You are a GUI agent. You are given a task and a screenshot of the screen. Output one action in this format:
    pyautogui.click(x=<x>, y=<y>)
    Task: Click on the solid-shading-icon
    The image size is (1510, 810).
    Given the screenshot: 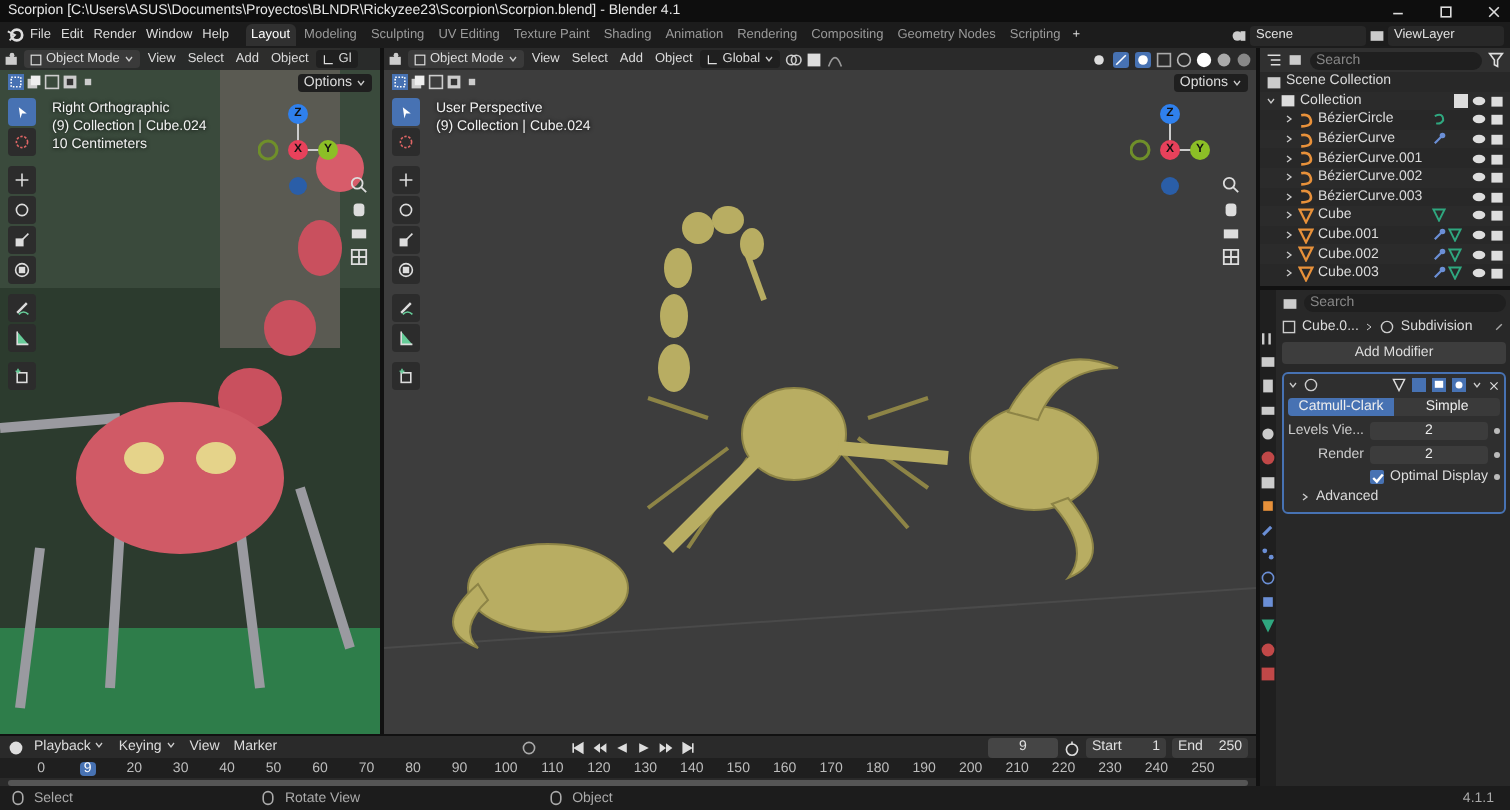 What is the action you would take?
    pyautogui.click(x=1204, y=59)
    